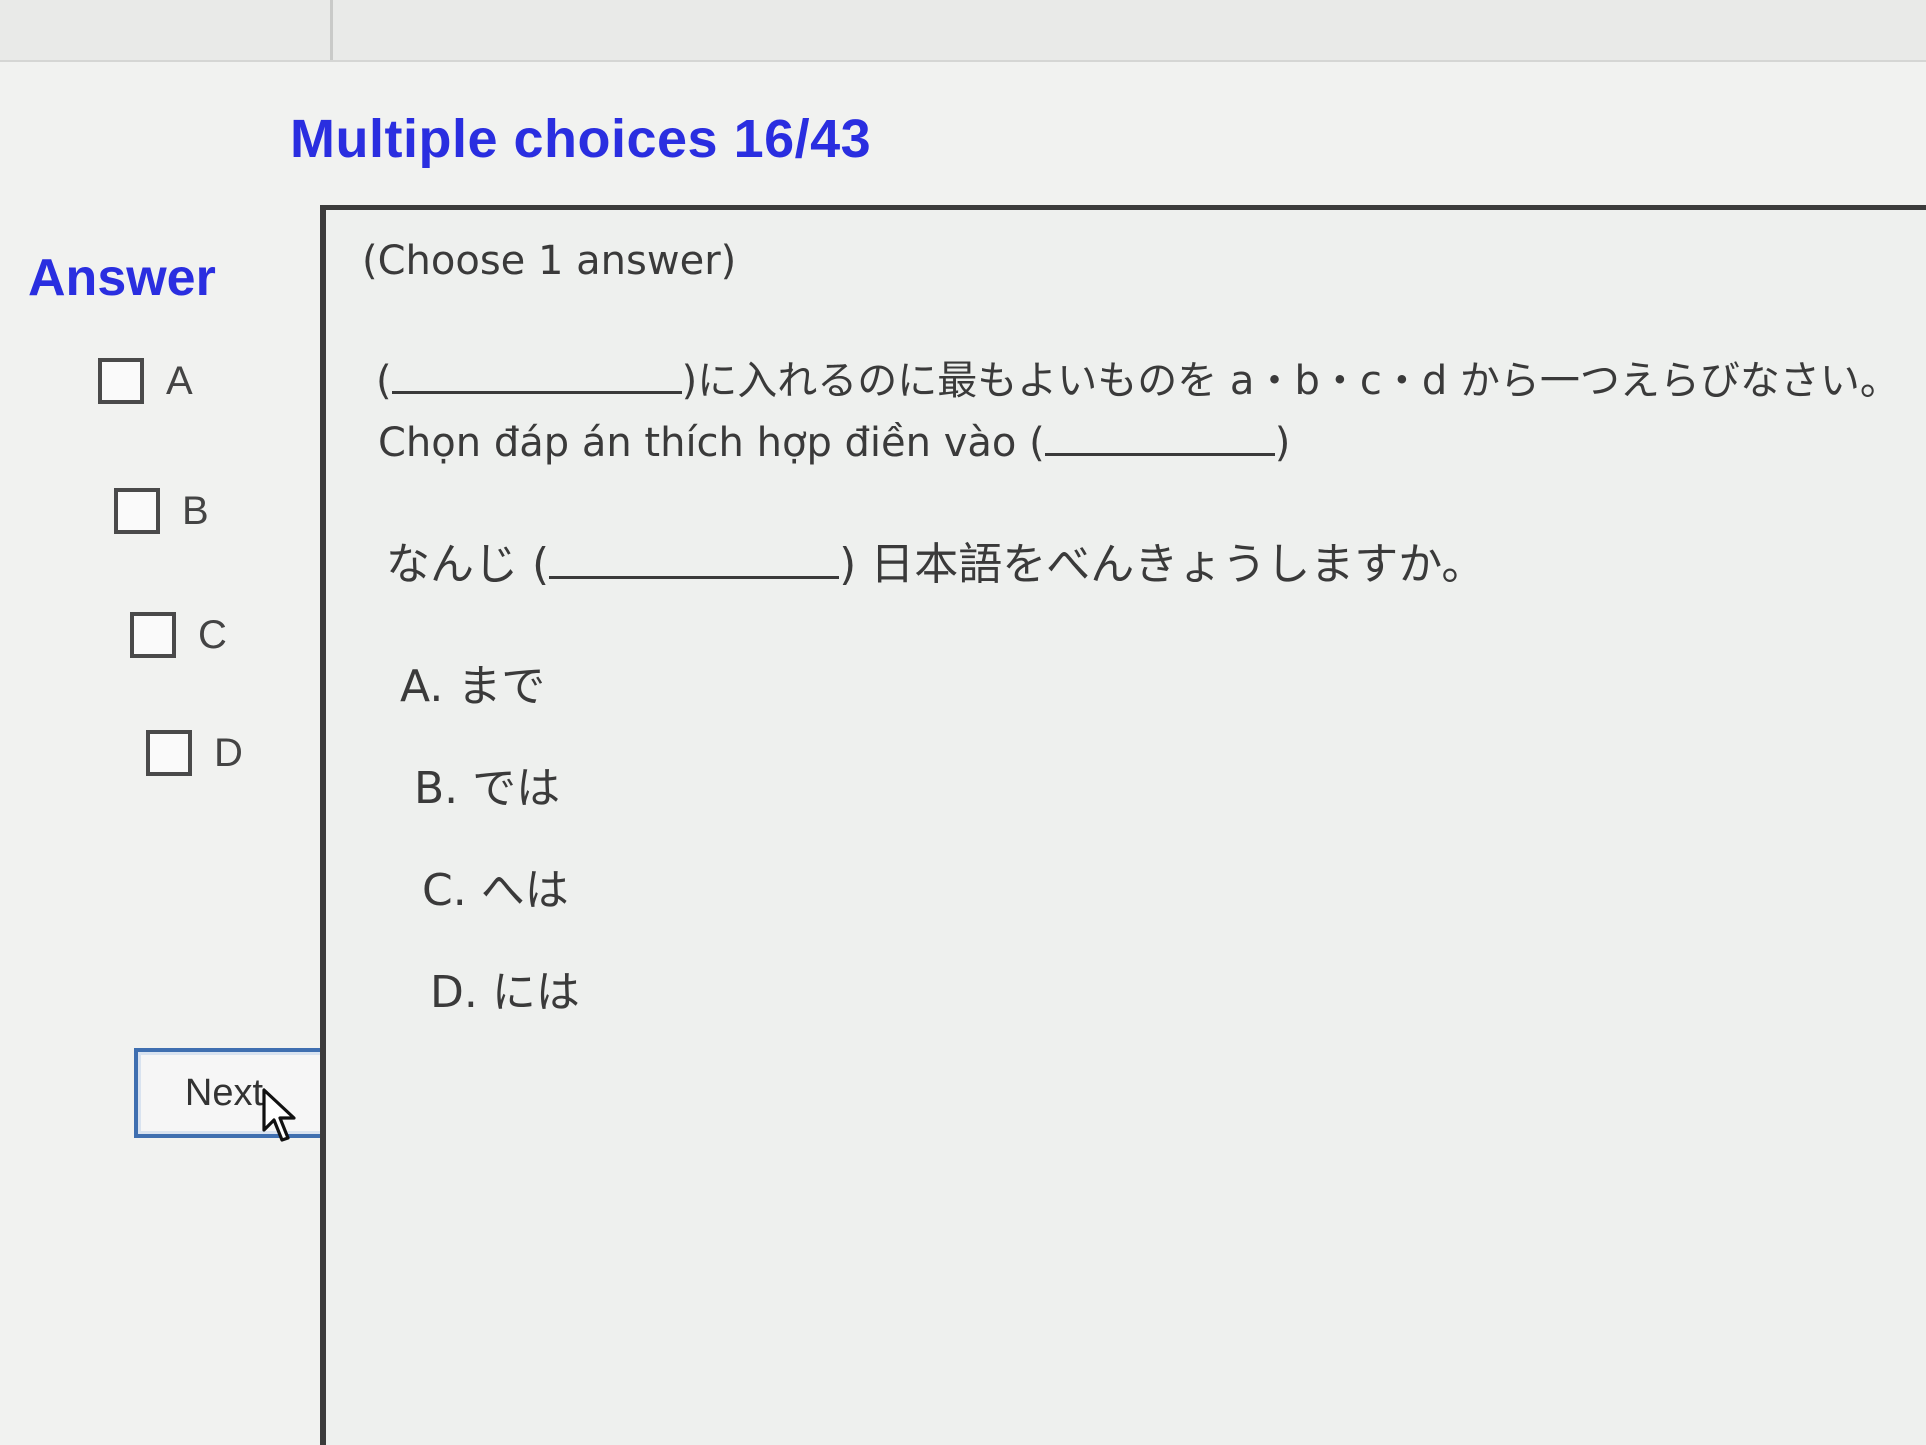 The height and width of the screenshot is (1445, 1926). What do you see at coordinates (122, 278) in the screenshot?
I see `answer-heading: Answer` at bounding box center [122, 278].